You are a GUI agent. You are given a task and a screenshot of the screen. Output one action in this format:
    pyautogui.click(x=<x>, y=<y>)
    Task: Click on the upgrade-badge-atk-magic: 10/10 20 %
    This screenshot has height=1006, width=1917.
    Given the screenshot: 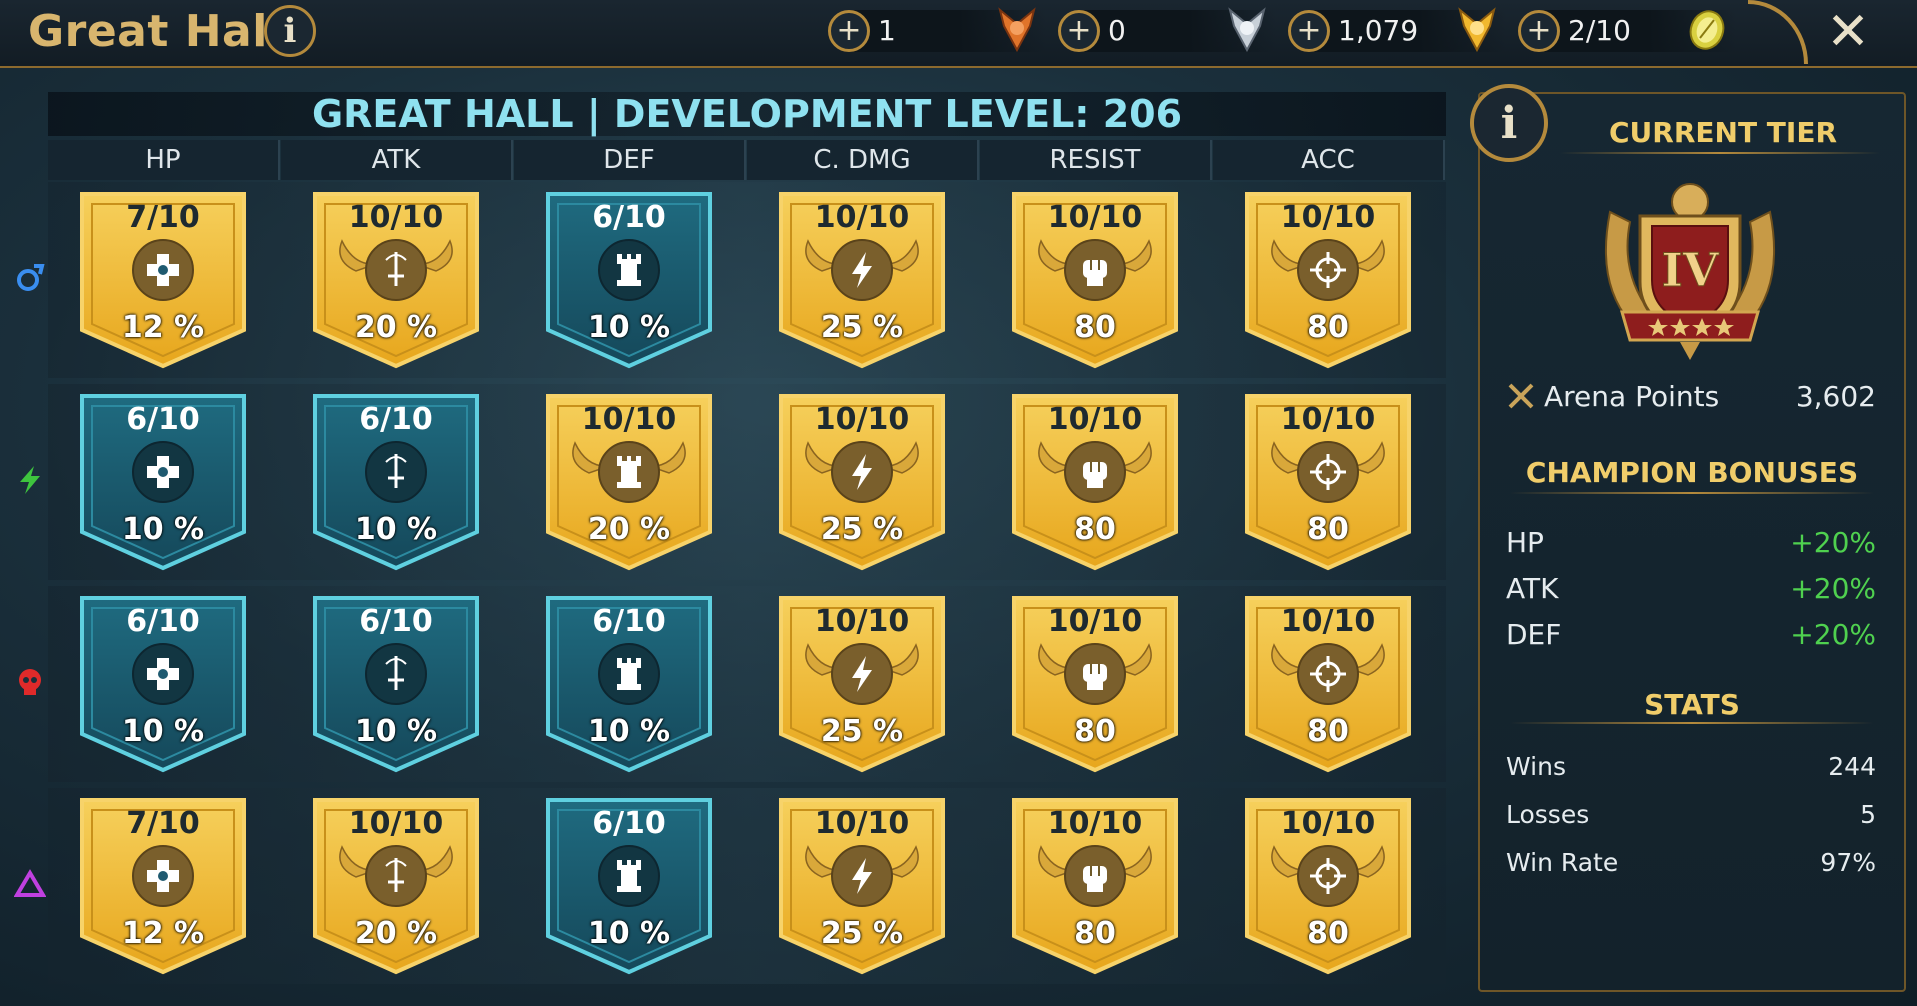 What is the action you would take?
    pyautogui.click(x=396, y=280)
    